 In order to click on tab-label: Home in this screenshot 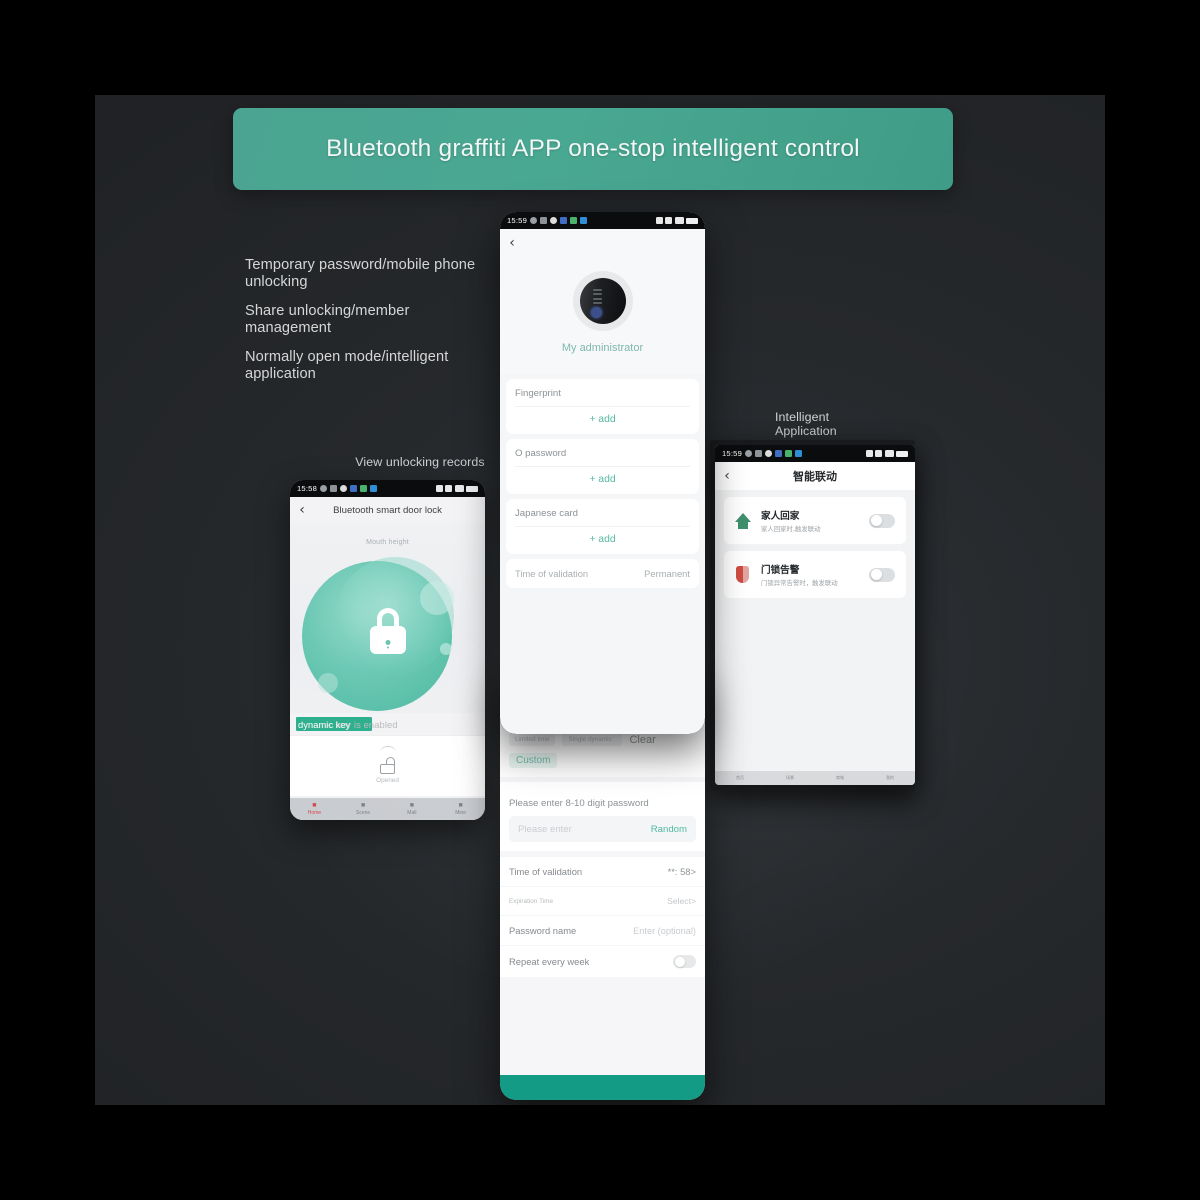, I will do `click(314, 812)`.